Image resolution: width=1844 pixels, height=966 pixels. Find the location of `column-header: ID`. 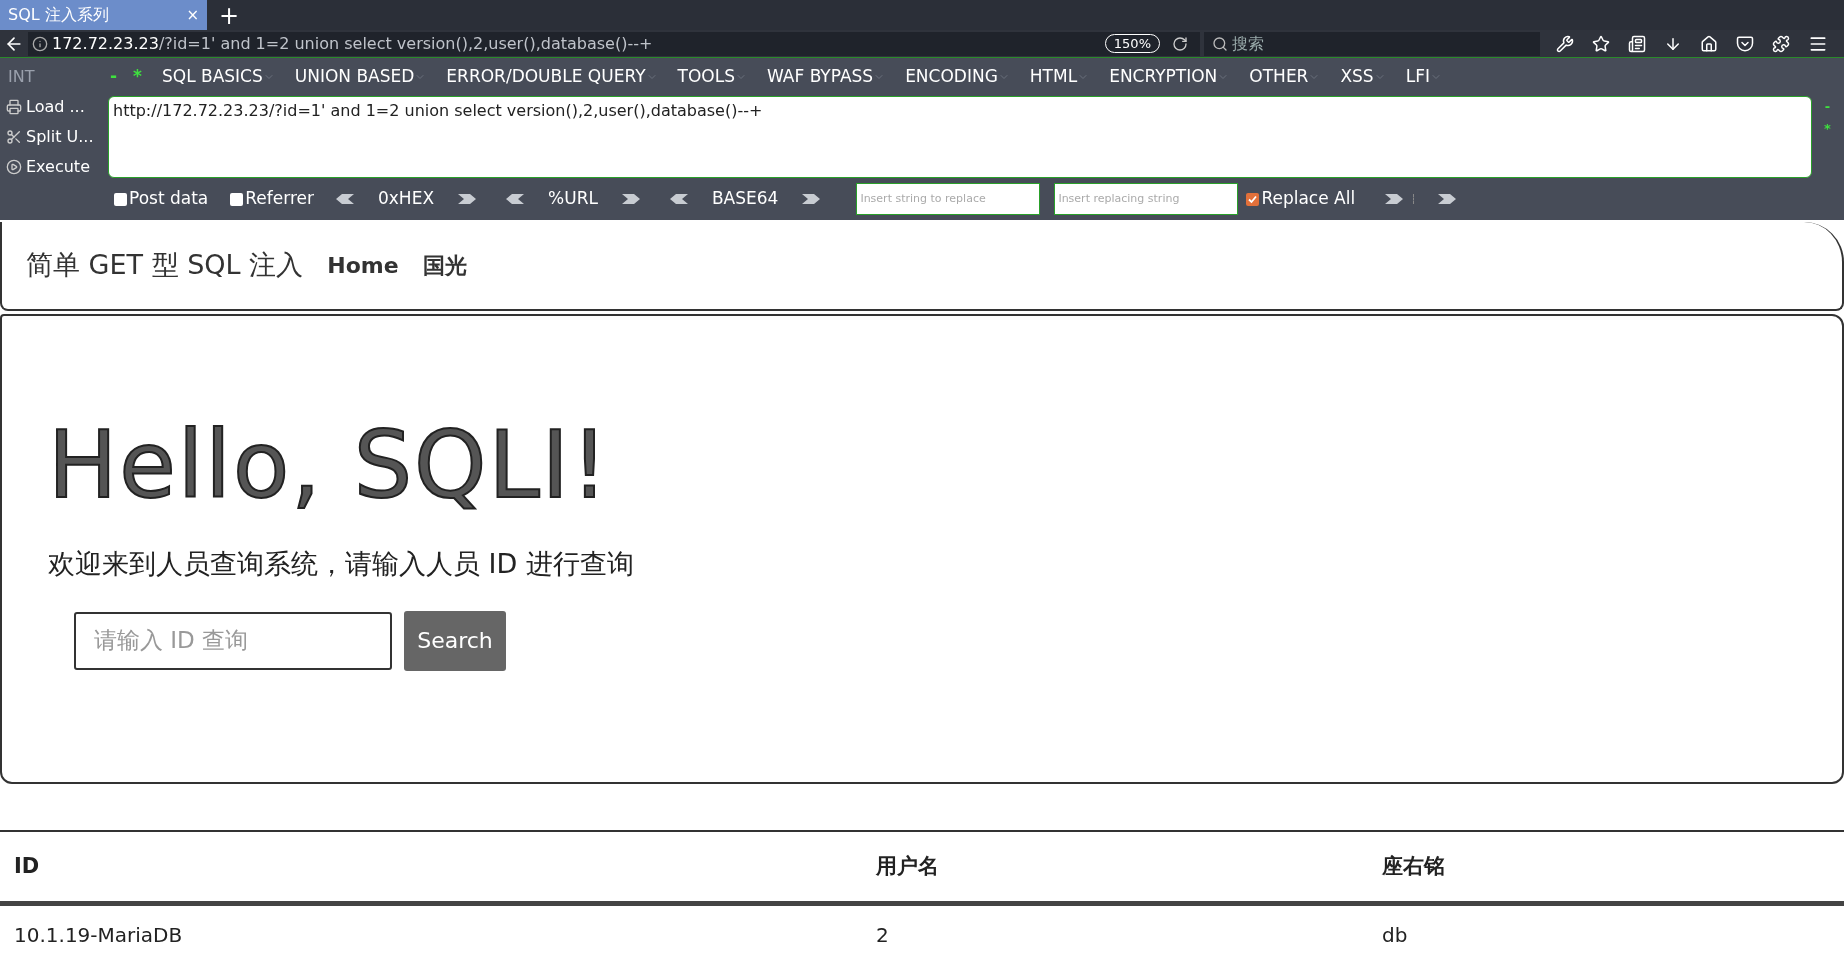

column-header: ID is located at coordinates (27, 866).